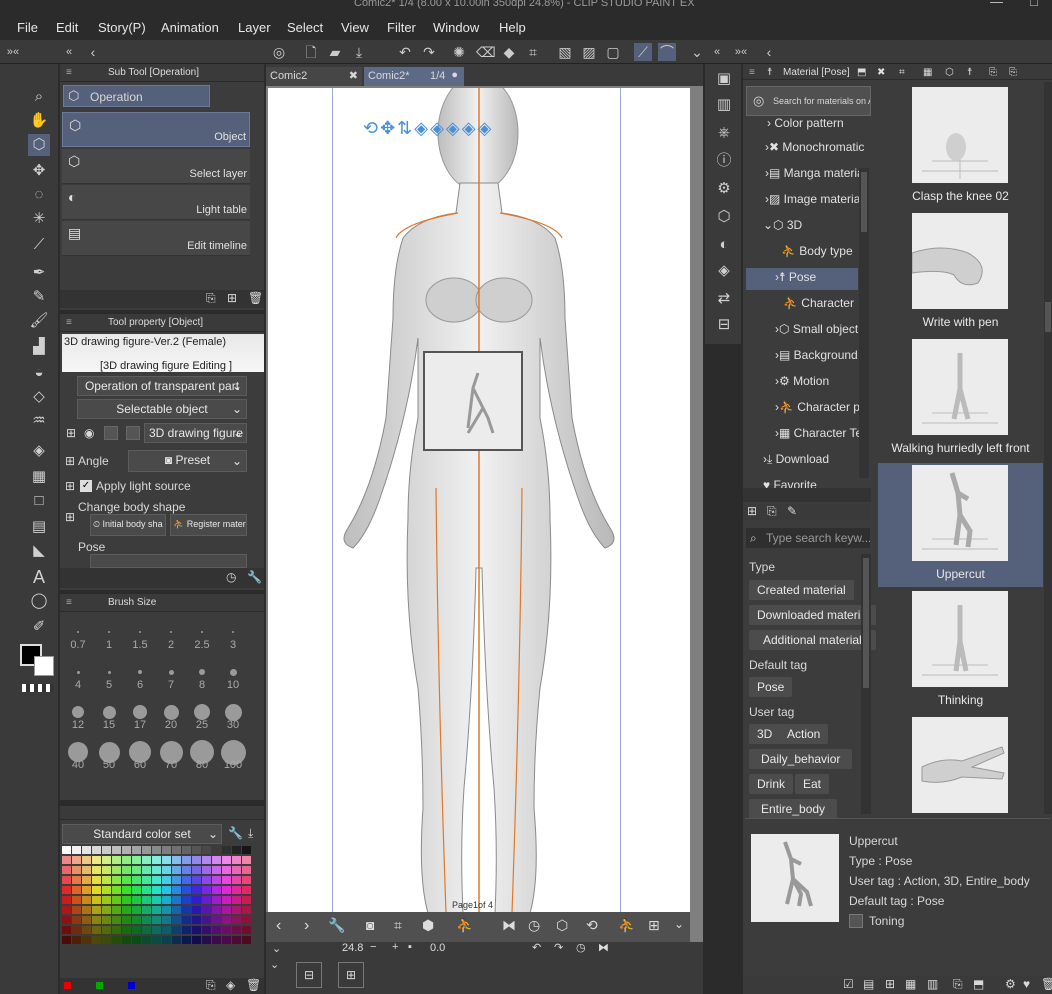 This screenshot has width=1052, height=994. What do you see at coordinates (818, 303) in the screenshot?
I see `tree-character: ⛹ Character` at bounding box center [818, 303].